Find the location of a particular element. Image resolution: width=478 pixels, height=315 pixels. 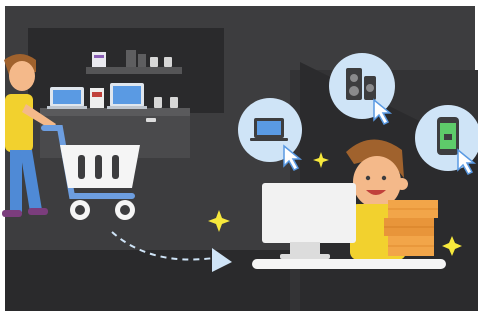

eye-left is located at coordinates (368, 178).